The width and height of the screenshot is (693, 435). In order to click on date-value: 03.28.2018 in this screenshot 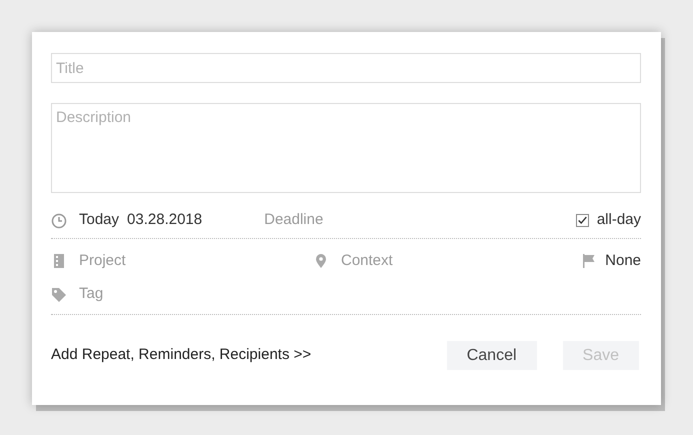, I will do `click(164, 220)`.